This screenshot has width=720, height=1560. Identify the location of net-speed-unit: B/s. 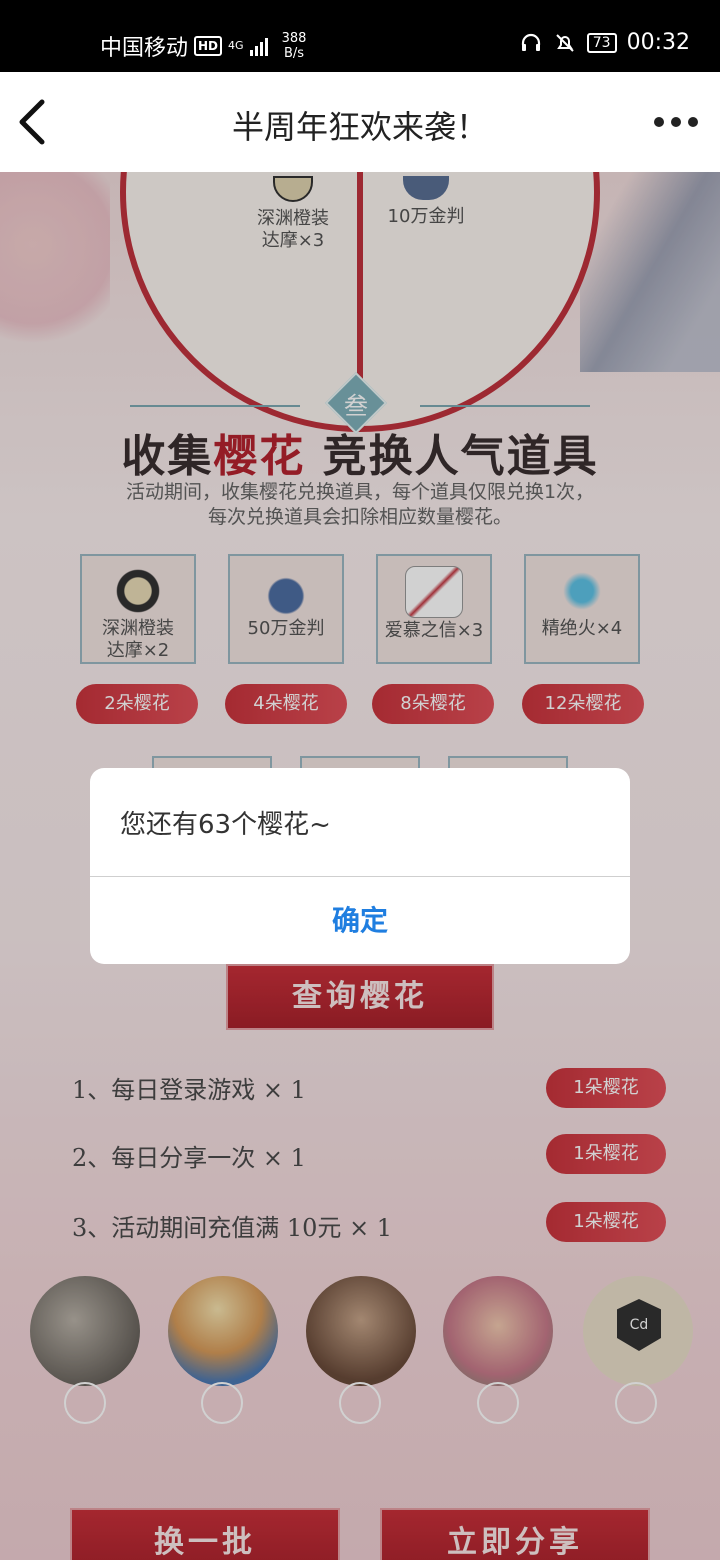
(294, 53).